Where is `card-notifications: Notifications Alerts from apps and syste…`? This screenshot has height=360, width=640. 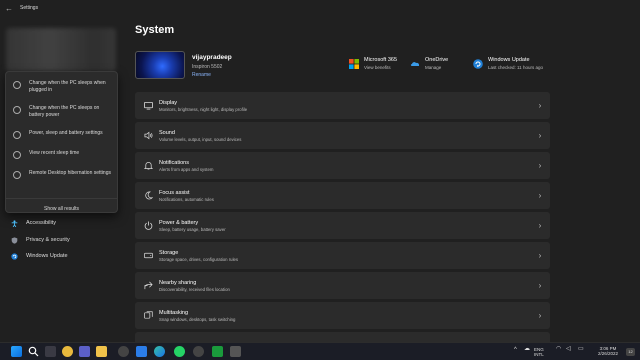
card-notifications: Notifications Alerts from apps and syste… is located at coordinates (342, 165).